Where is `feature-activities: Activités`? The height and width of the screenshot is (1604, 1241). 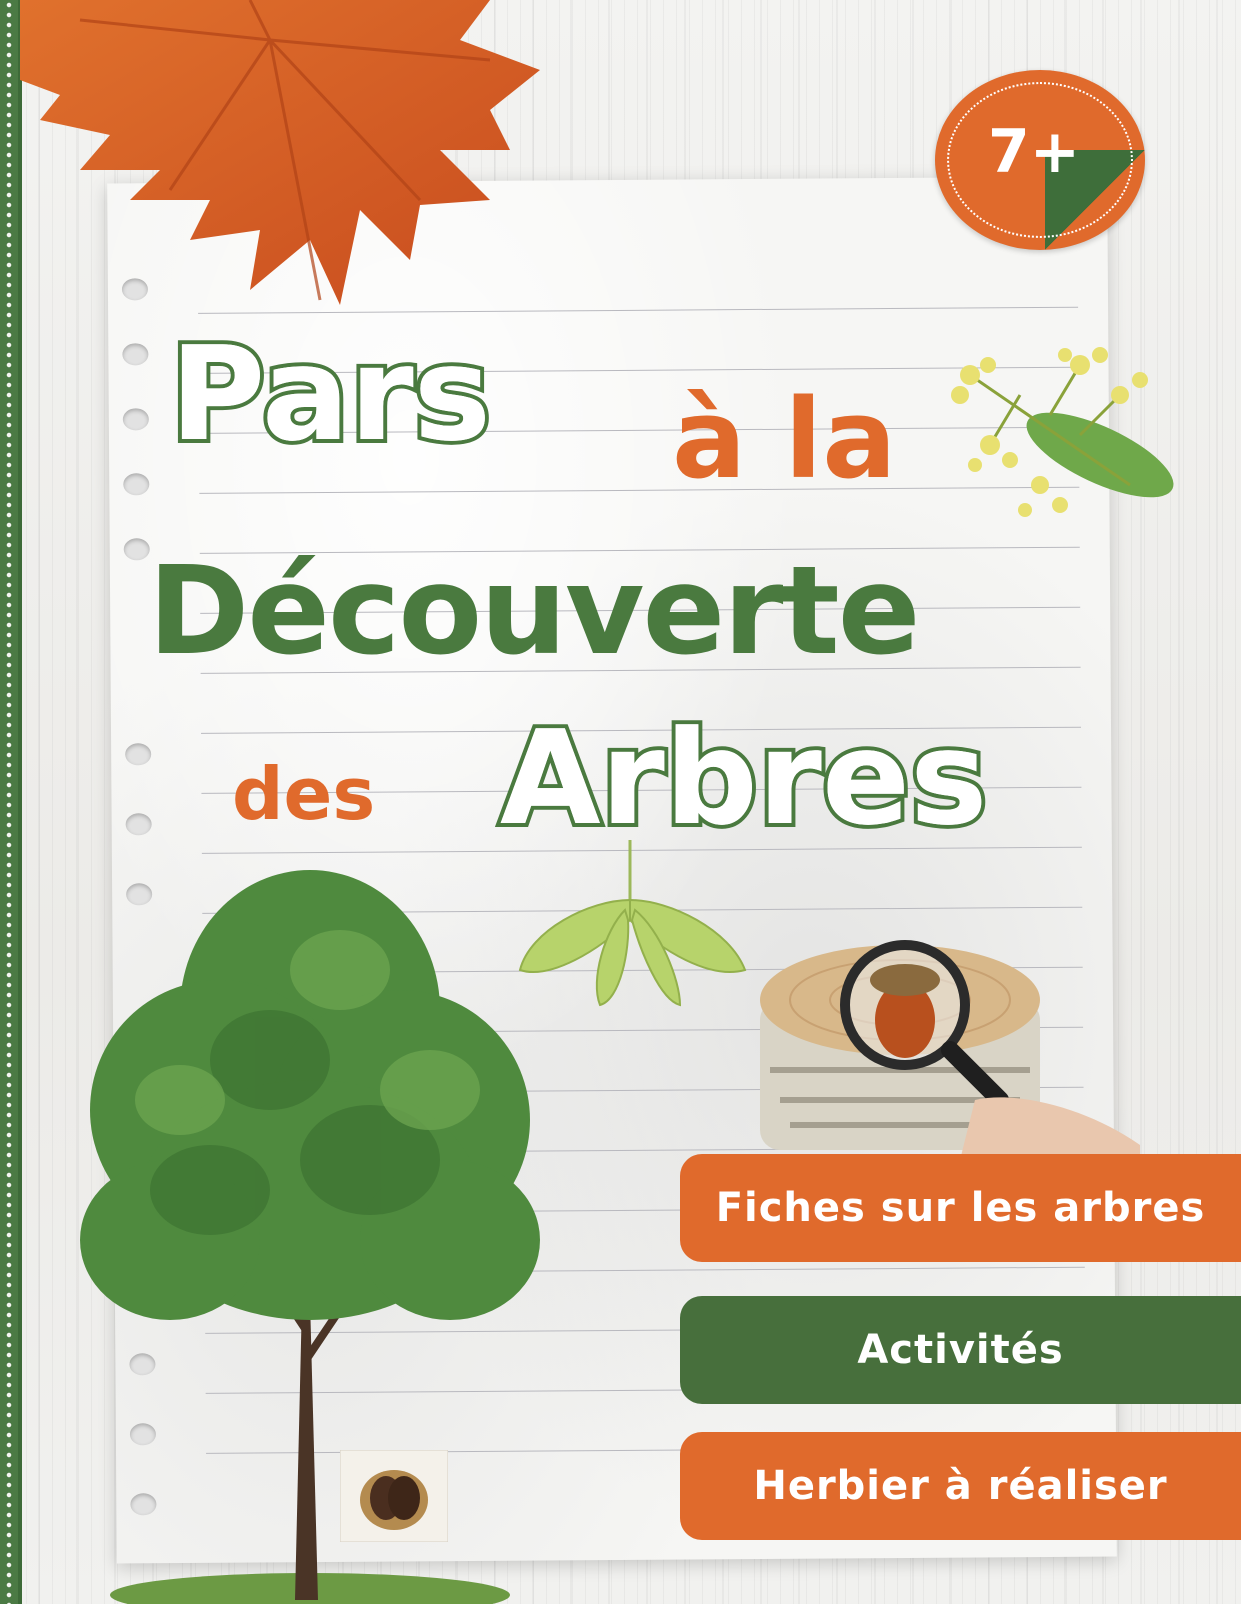
feature-activities: Activités is located at coordinates (960, 1350).